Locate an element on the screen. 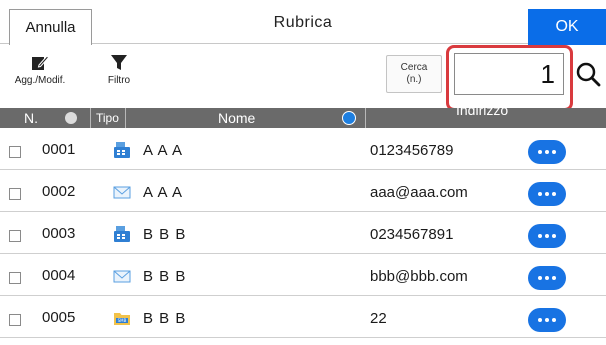 The width and height of the screenshot is (606, 345). column-type: Tipo is located at coordinates (107, 118).